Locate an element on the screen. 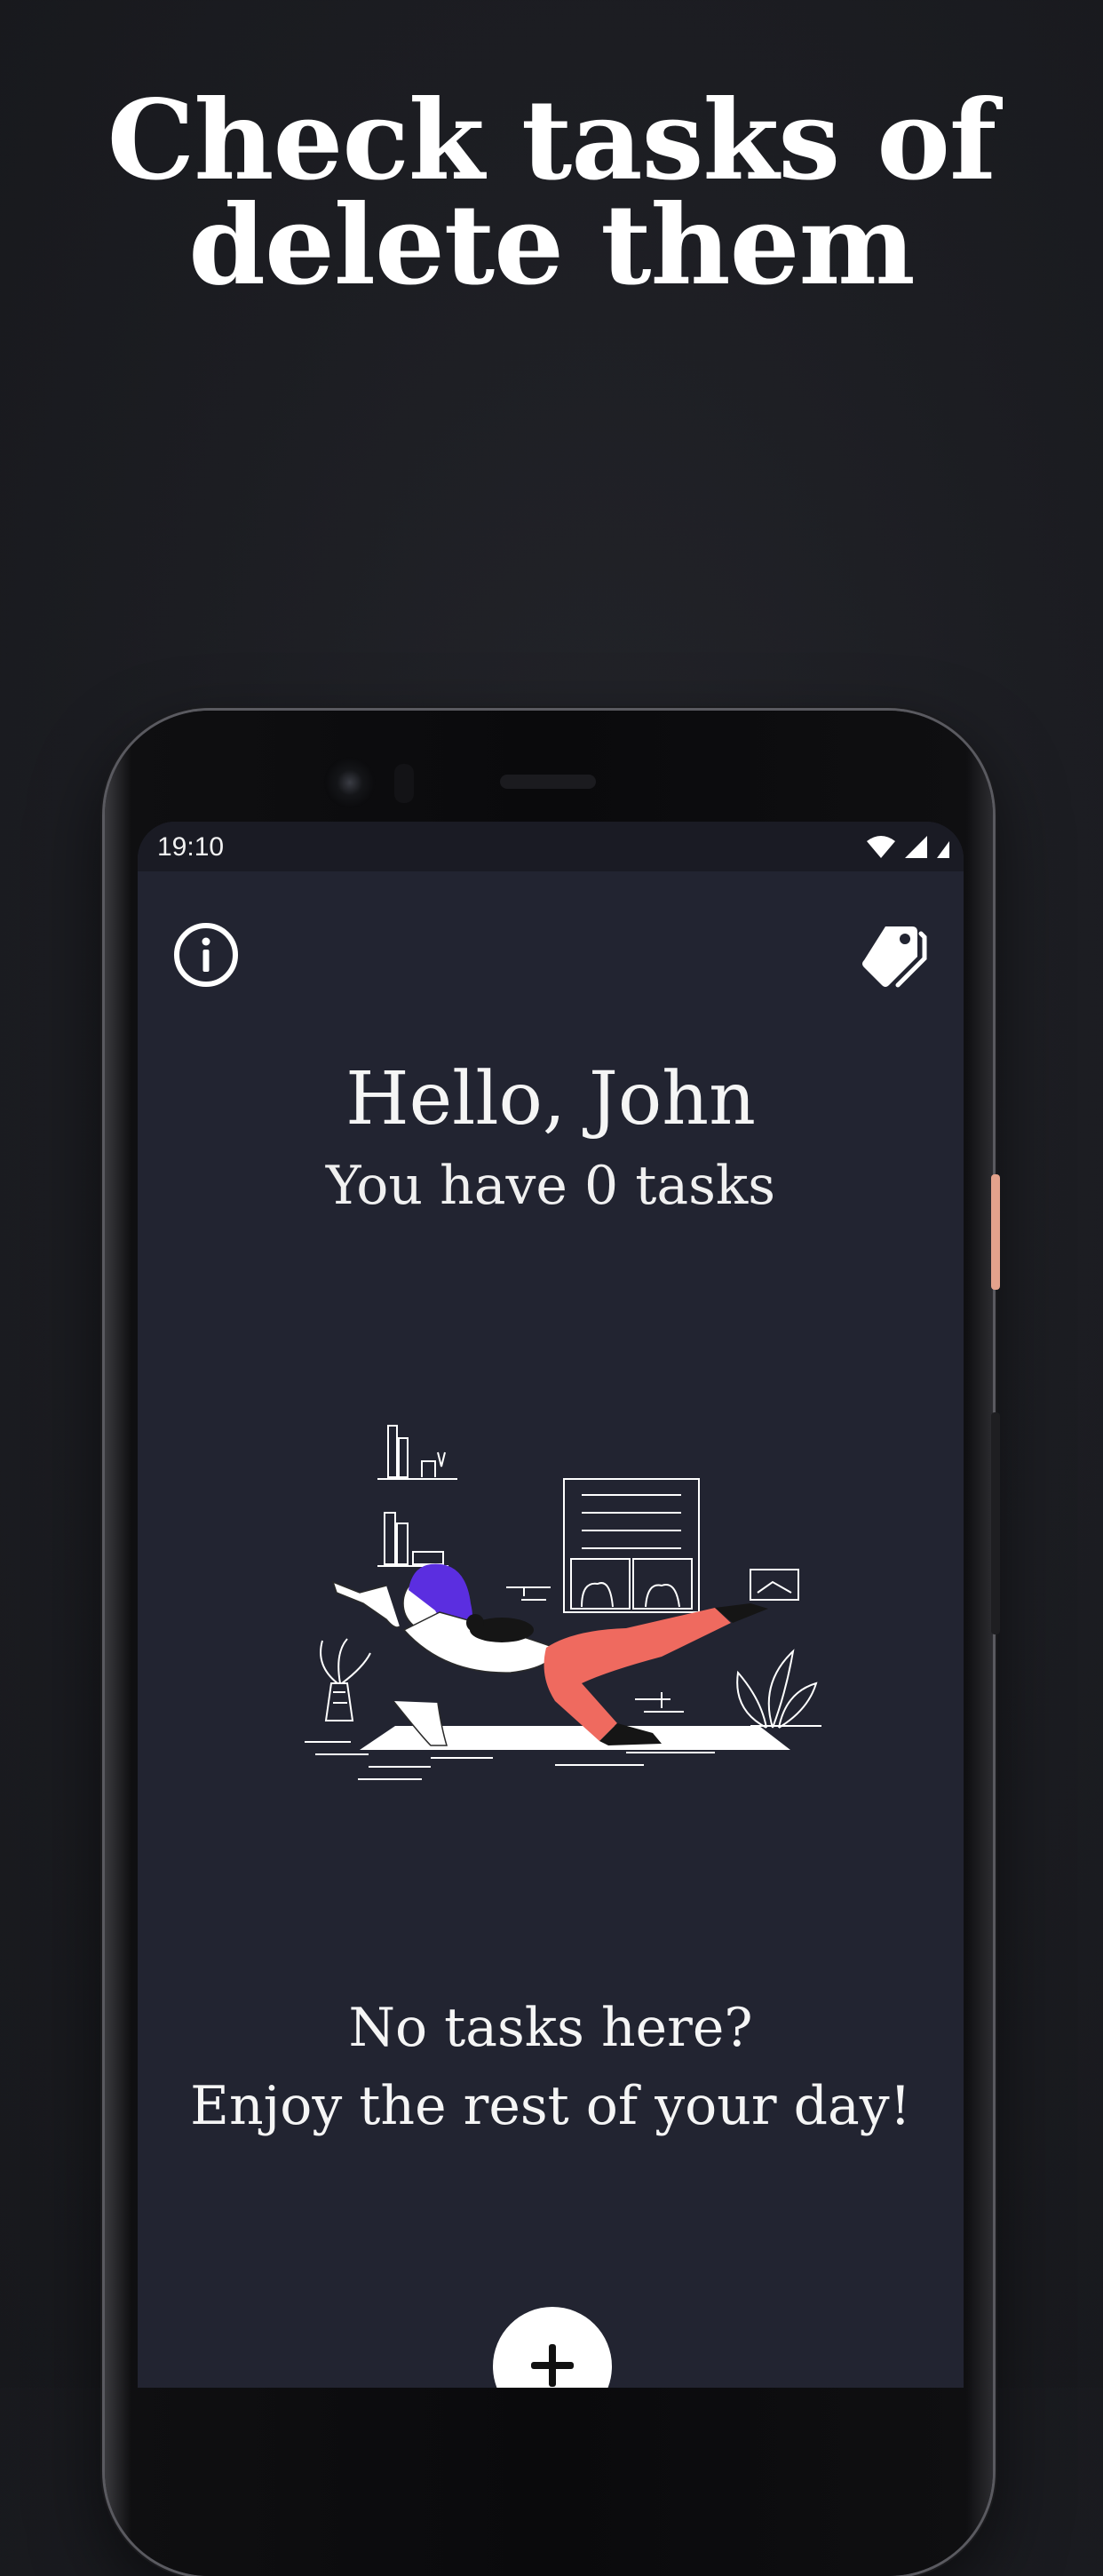 Image resolution: width=1103 pixels, height=2576 pixels. info-icon is located at coordinates (206, 956).